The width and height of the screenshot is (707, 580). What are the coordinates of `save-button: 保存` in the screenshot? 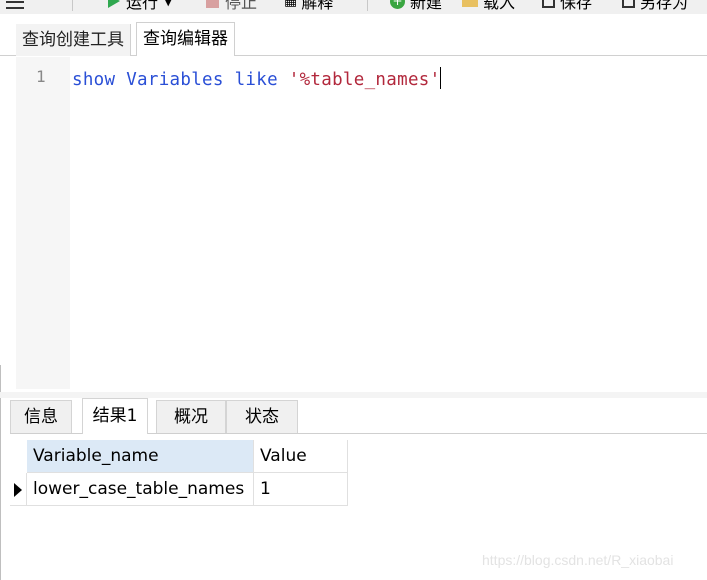 It's located at (567, 6).